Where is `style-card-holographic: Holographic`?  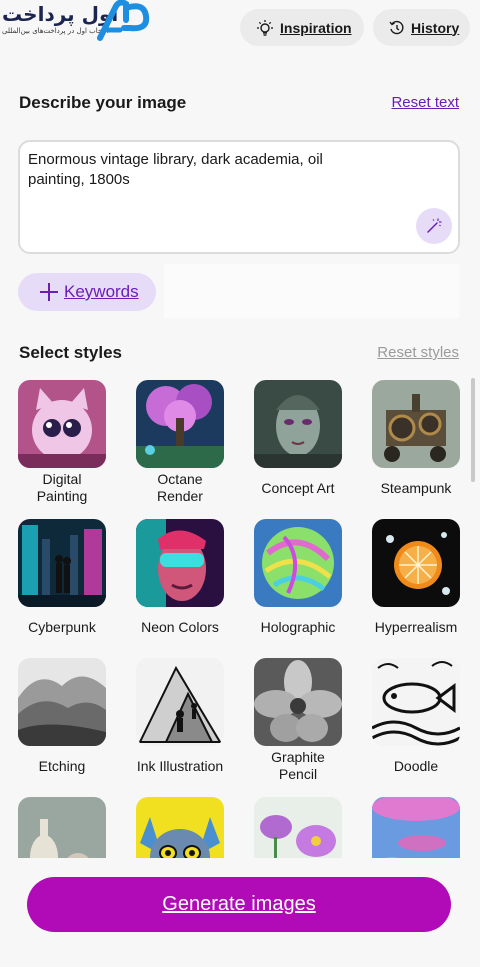 style-card-holographic: Holographic is located at coordinates (298, 583).